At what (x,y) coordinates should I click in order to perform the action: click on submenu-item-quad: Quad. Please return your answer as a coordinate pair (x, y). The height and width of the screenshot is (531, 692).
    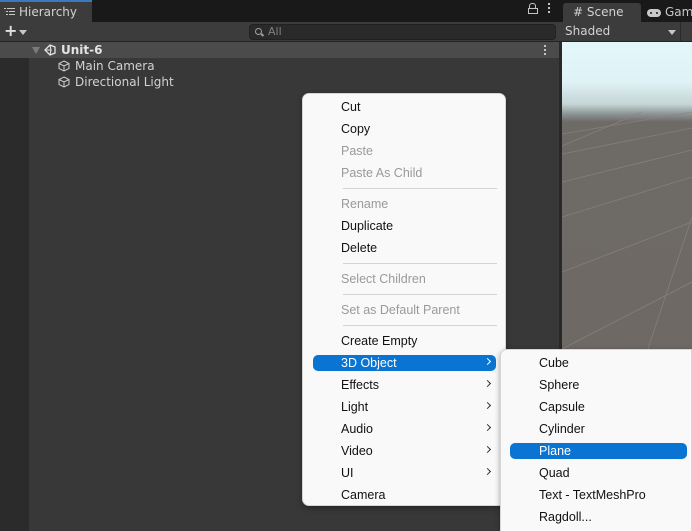
    Looking at the image, I should click on (598, 473).